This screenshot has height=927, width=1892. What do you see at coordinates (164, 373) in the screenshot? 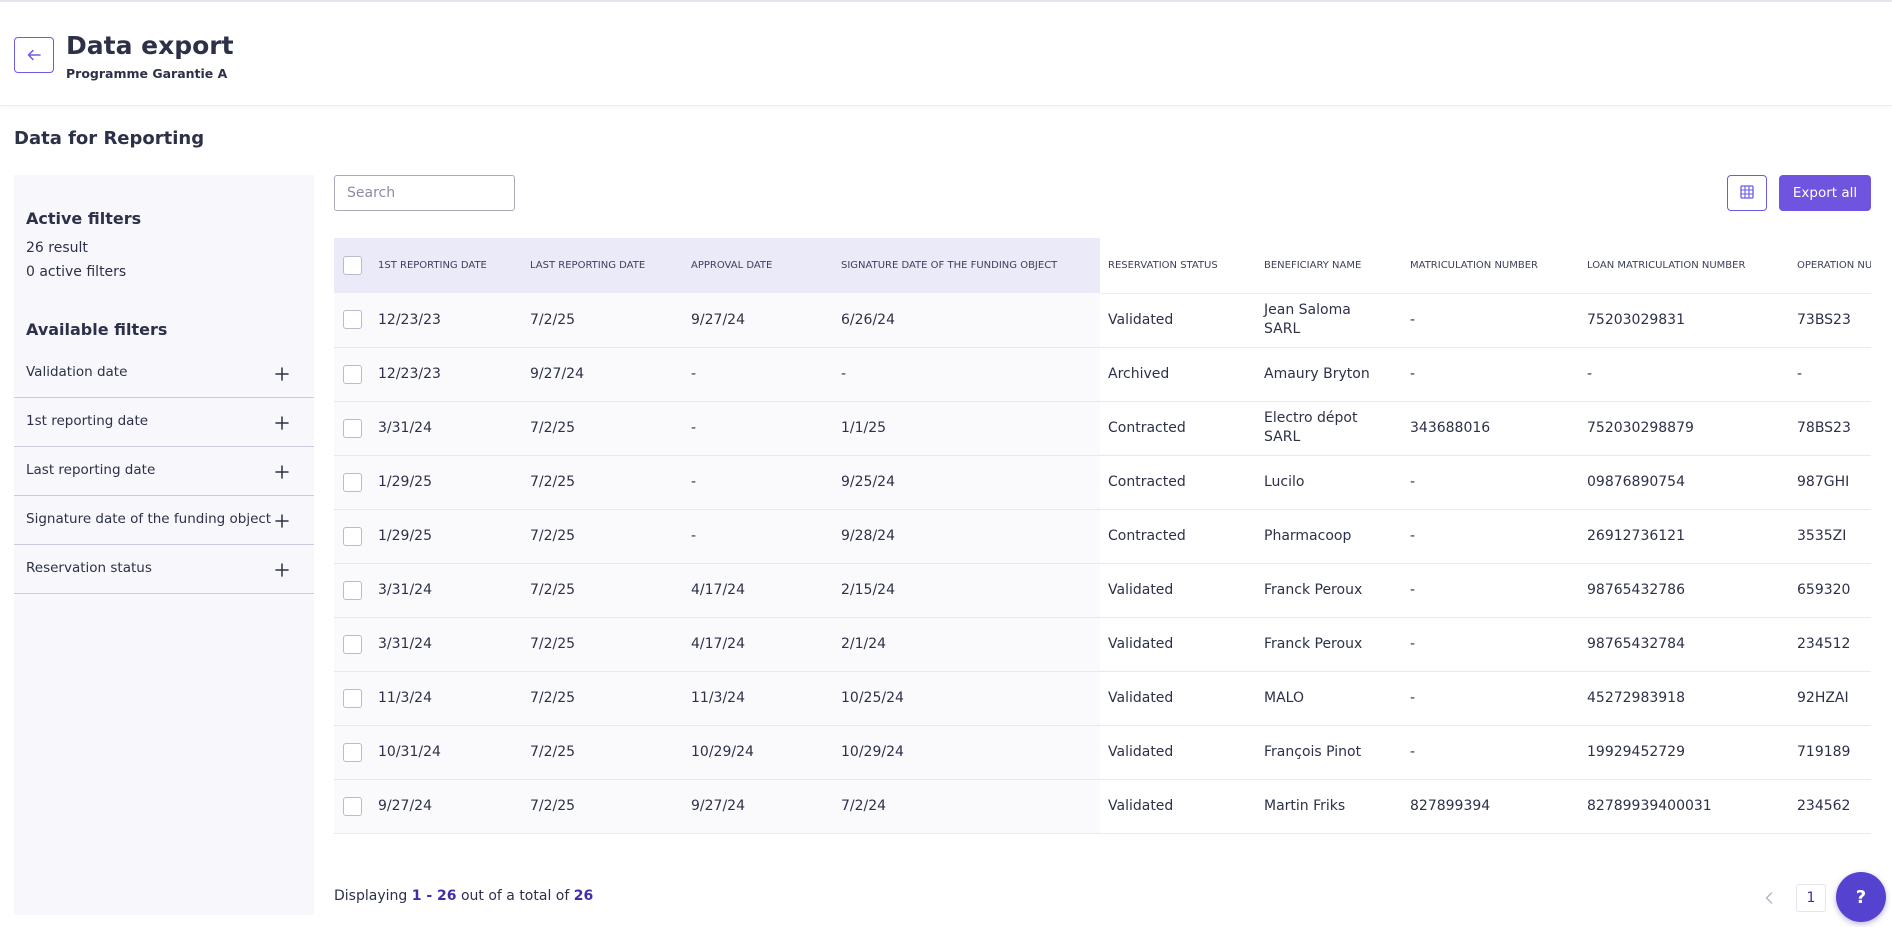
I see `filter-item: Validation date` at bounding box center [164, 373].